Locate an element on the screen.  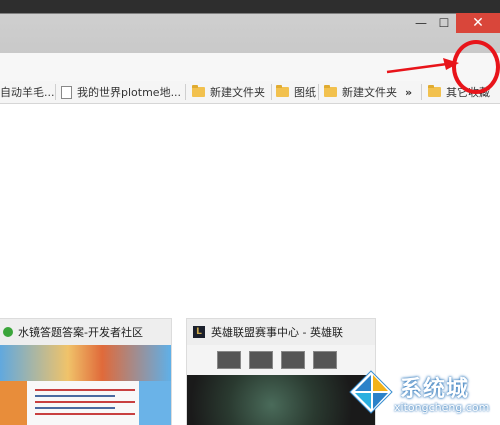
tile-header: L 英雄联盟赛事中心 - 英雄联 is located at coordinates (281, 332).